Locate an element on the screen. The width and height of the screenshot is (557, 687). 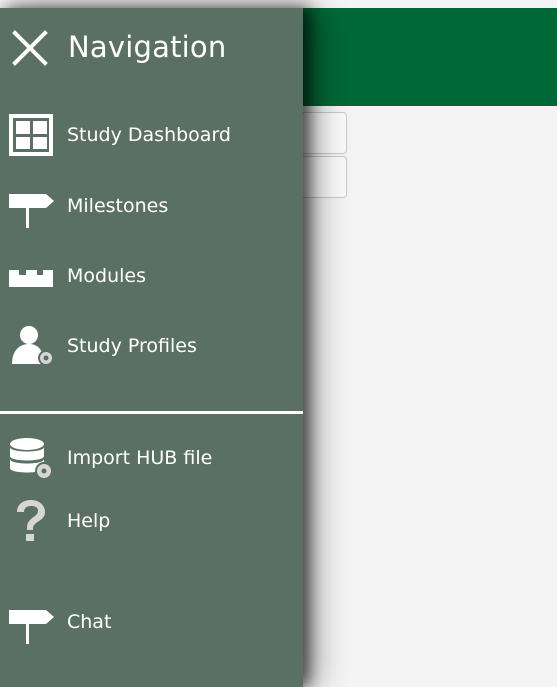
nav-item-milestones: Milestones is located at coordinates (151, 206).